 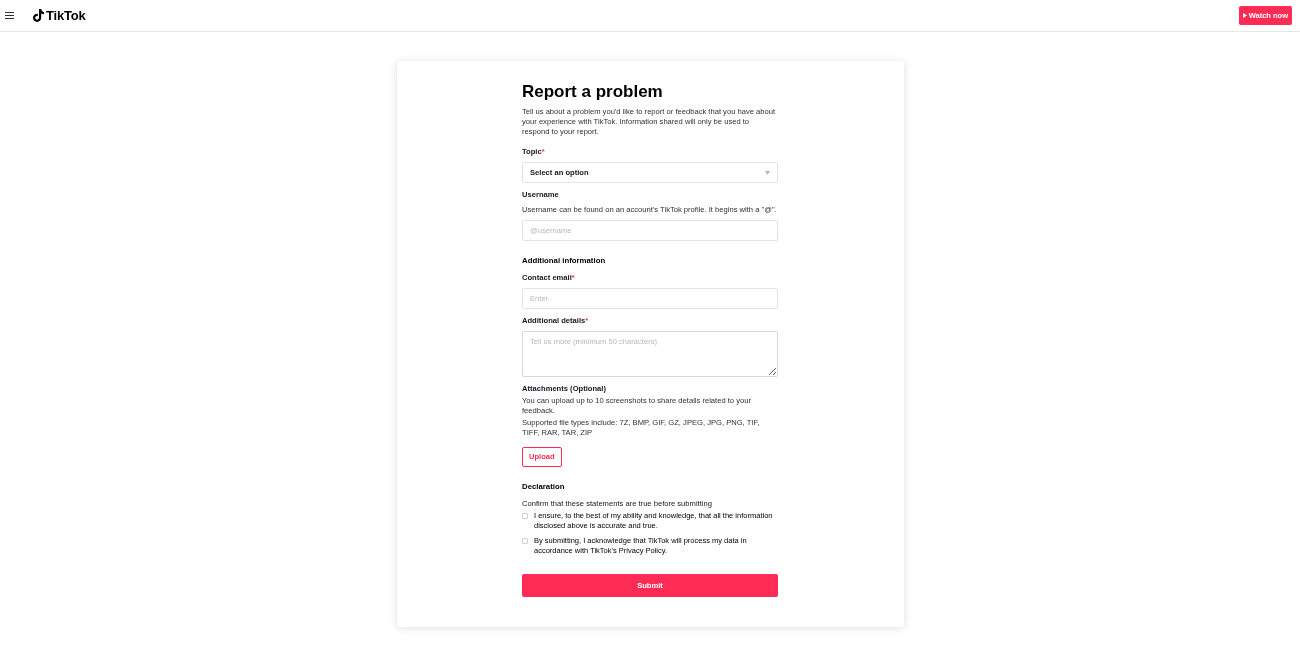 What do you see at coordinates (593, 92) in the screenshot?
I see `page-title: Report a problem` at bounding box center [593, 92].